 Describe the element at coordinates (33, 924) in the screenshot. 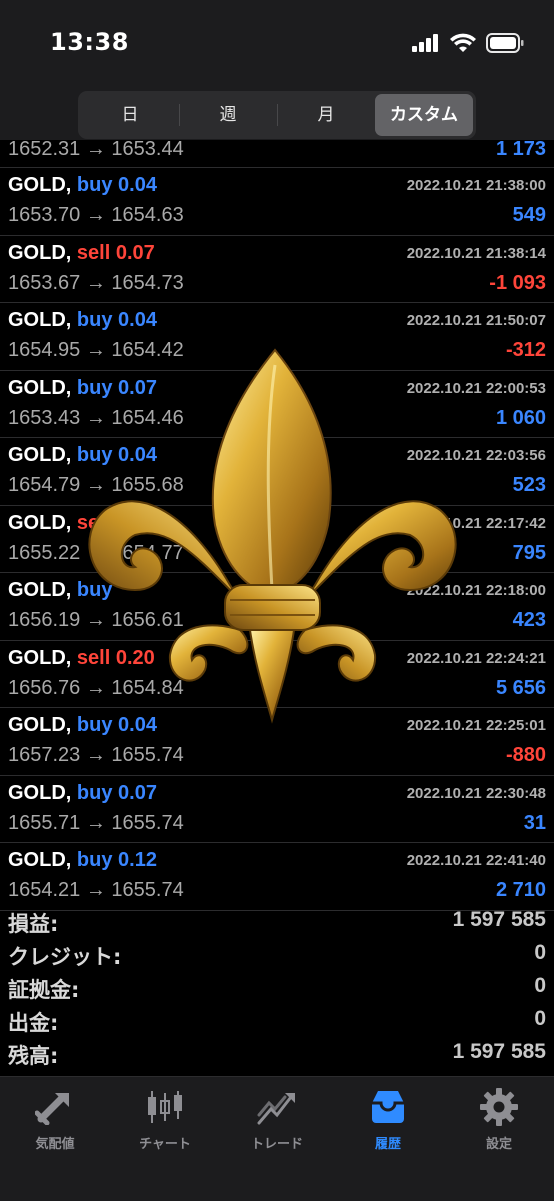

I see `summary-label: 損益:` at that location.